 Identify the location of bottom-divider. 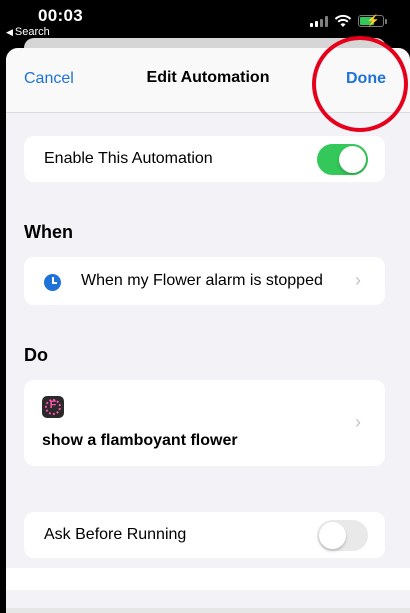
(208, 610).